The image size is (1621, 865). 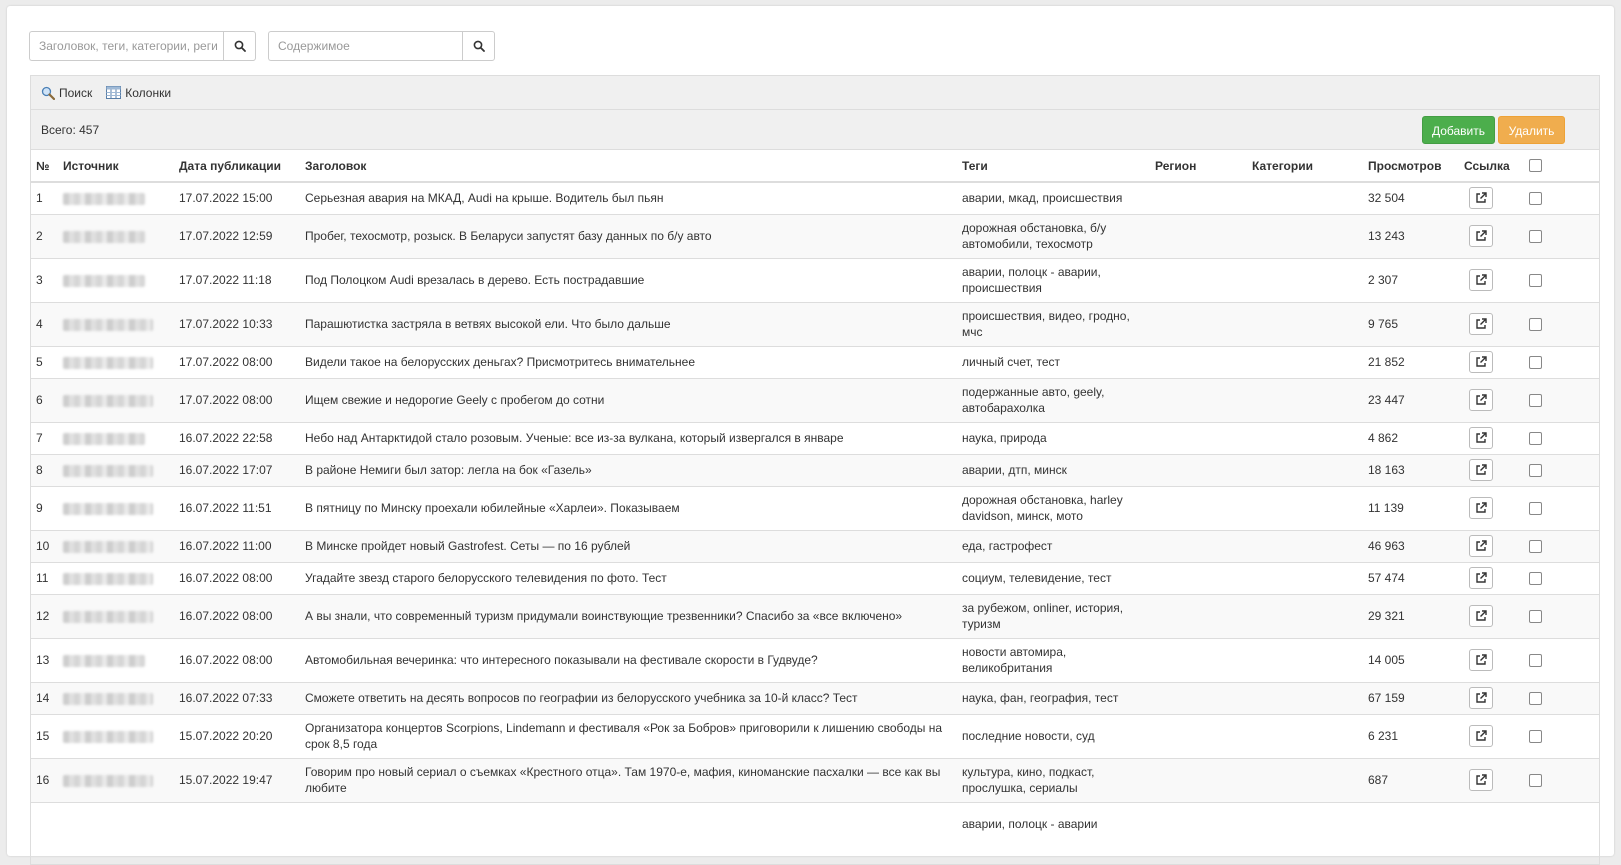 I want to click on row-select-cell, so click(x=1558, y=361).